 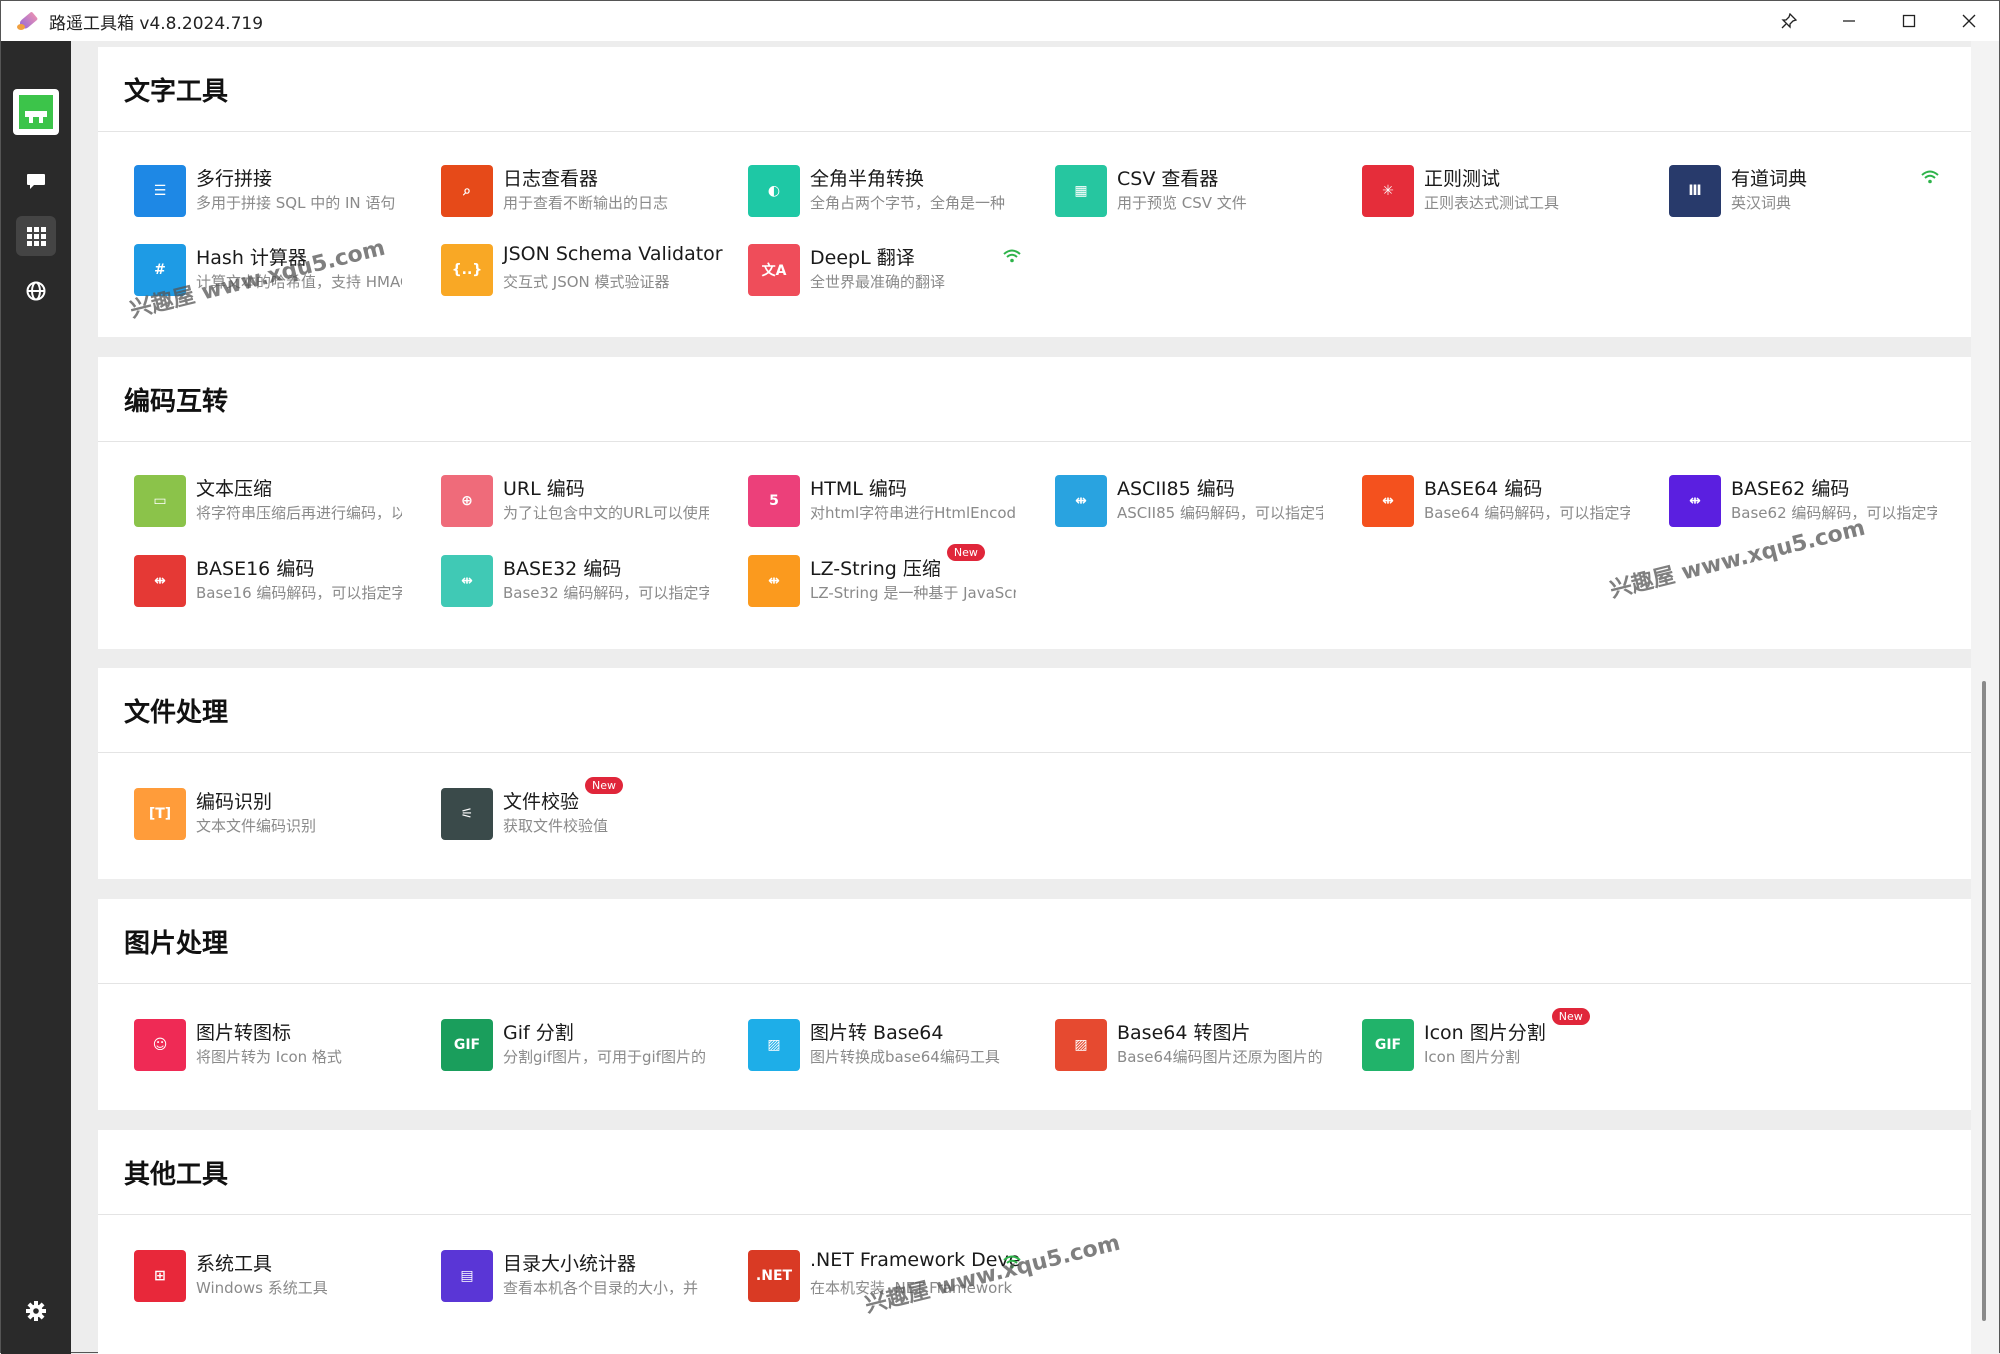 I want to click on gear-icon, so click(x=36, y=1311).